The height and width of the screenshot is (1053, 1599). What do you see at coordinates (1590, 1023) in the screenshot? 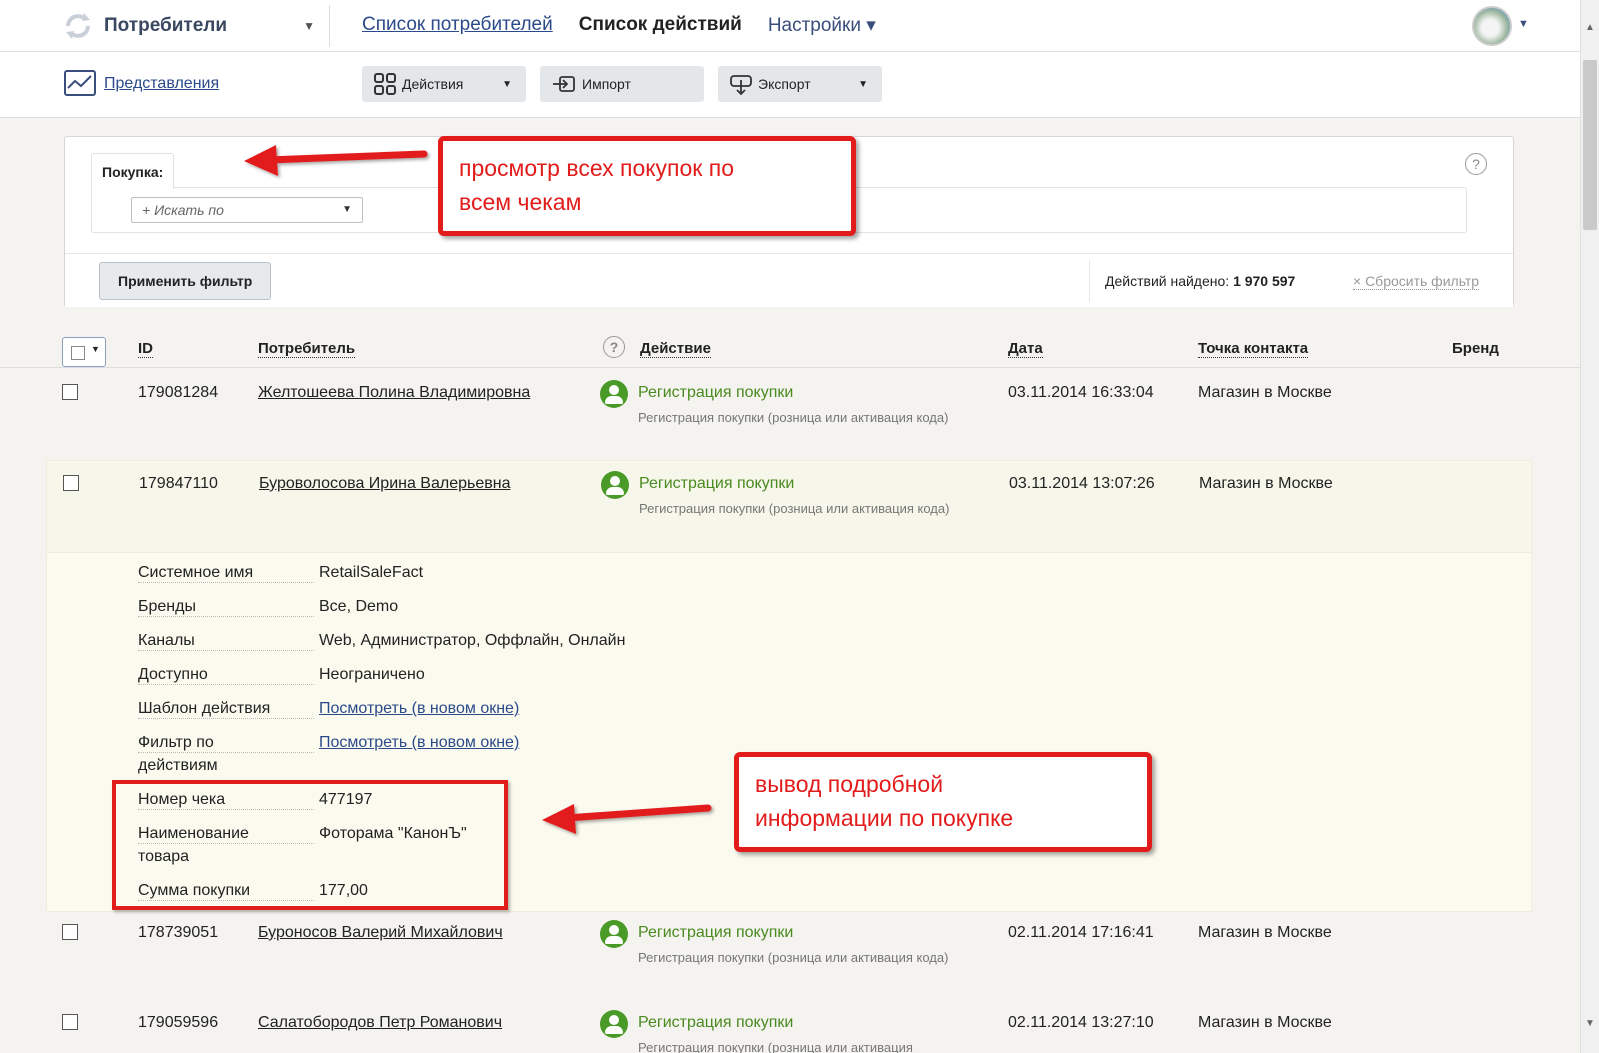
I see `scroll-down-icon: ▼` at bounding box center [1590, 1023].